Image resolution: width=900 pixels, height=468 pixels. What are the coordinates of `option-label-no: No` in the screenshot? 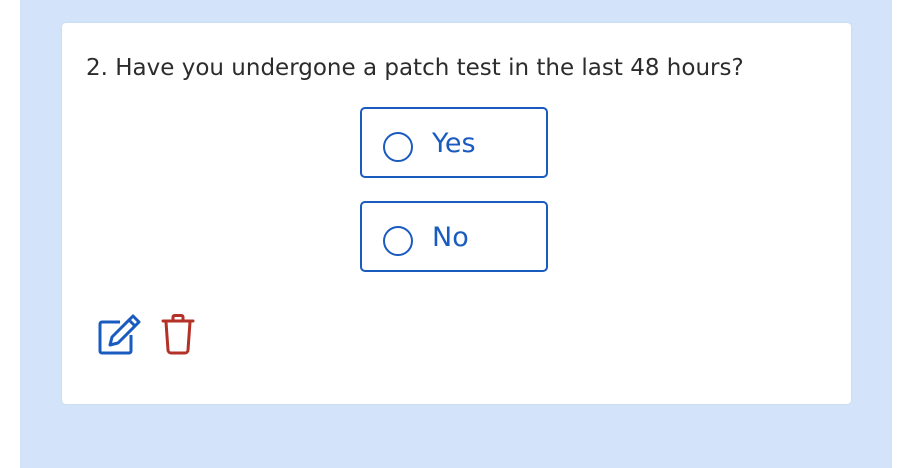 It's located at (450, 237).